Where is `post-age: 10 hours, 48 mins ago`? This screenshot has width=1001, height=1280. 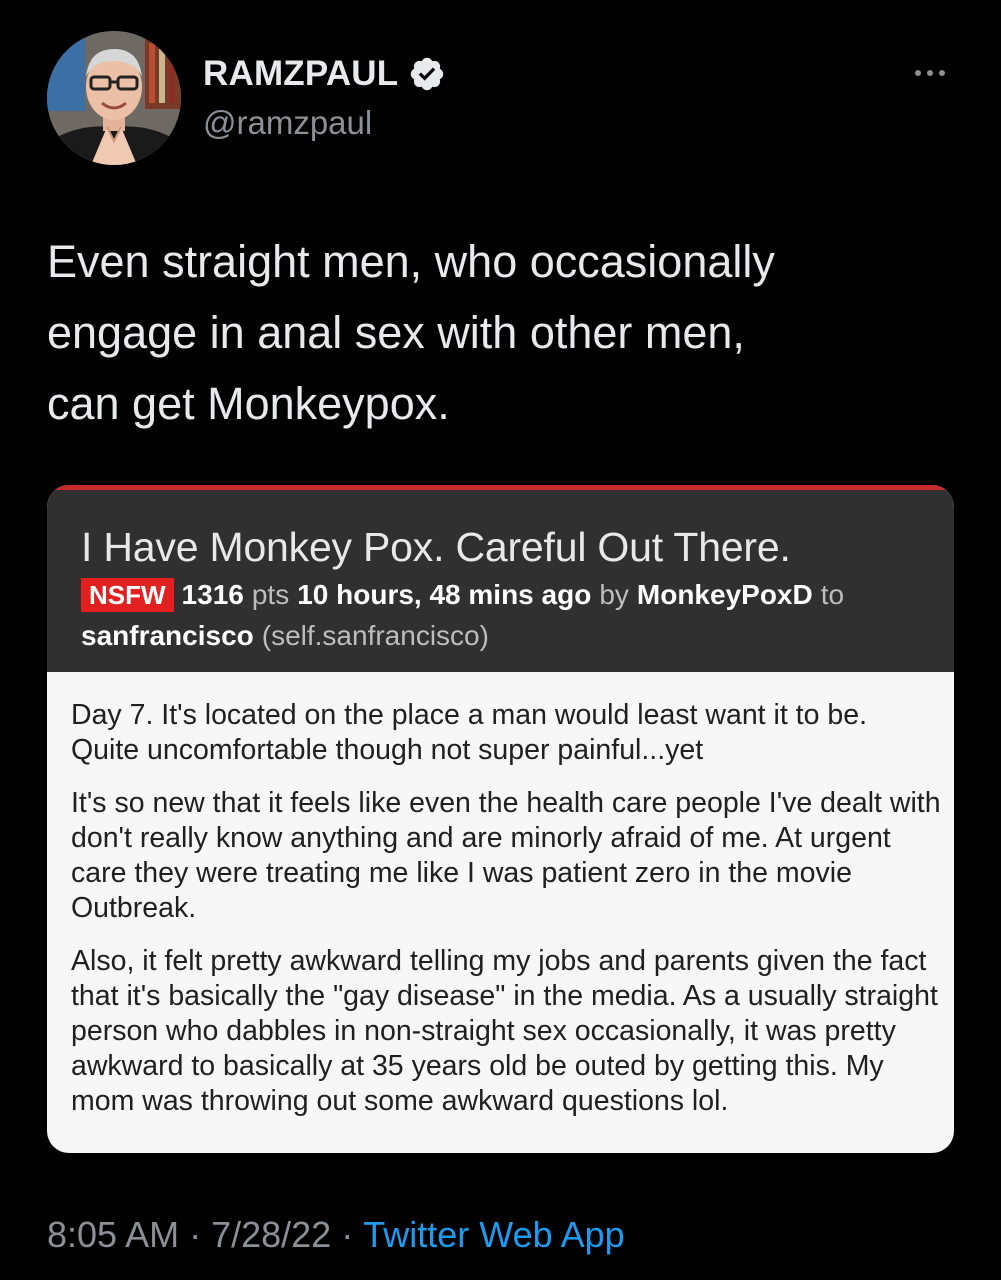 post-age: 10 hours, 48 mins ago is located at coordinates (444, 594).